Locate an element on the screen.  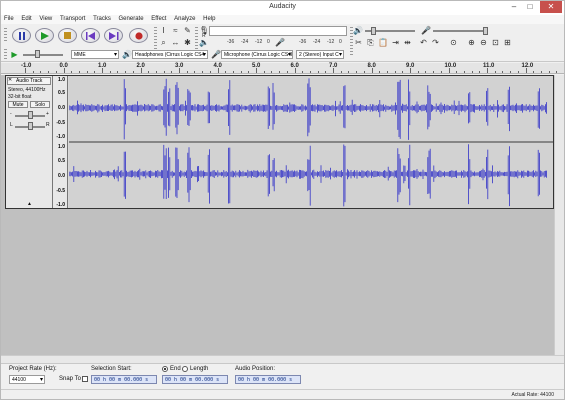
copy-icon: ⎘ is located at coordinates (370, 42).